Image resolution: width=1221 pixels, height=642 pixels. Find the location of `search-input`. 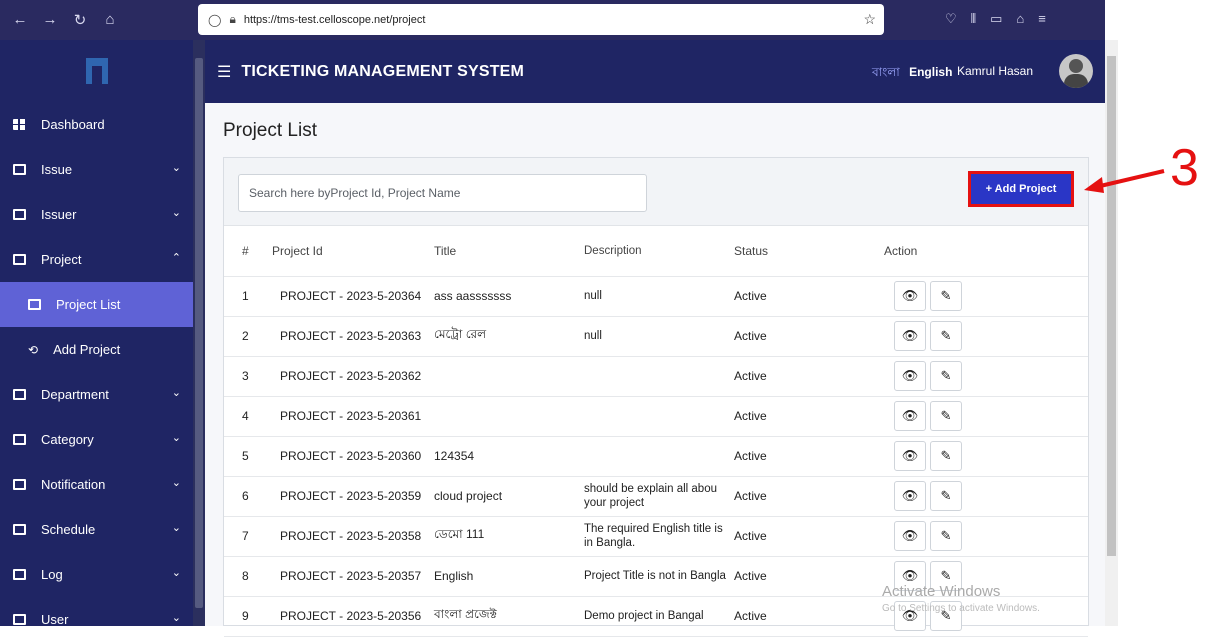

search-input is located at coordinates (442, 193).